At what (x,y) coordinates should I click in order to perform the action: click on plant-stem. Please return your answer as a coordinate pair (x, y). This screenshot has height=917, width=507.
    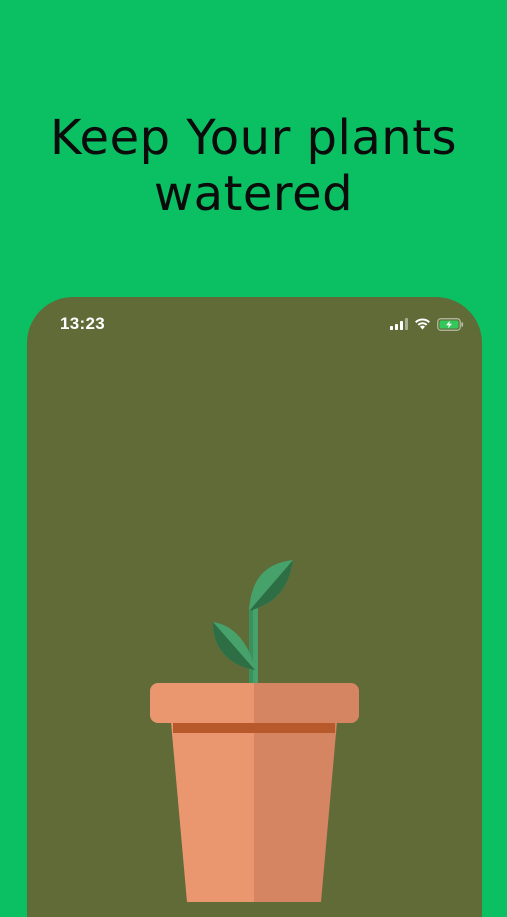
    Looking at the image, I should click on (253, 647).